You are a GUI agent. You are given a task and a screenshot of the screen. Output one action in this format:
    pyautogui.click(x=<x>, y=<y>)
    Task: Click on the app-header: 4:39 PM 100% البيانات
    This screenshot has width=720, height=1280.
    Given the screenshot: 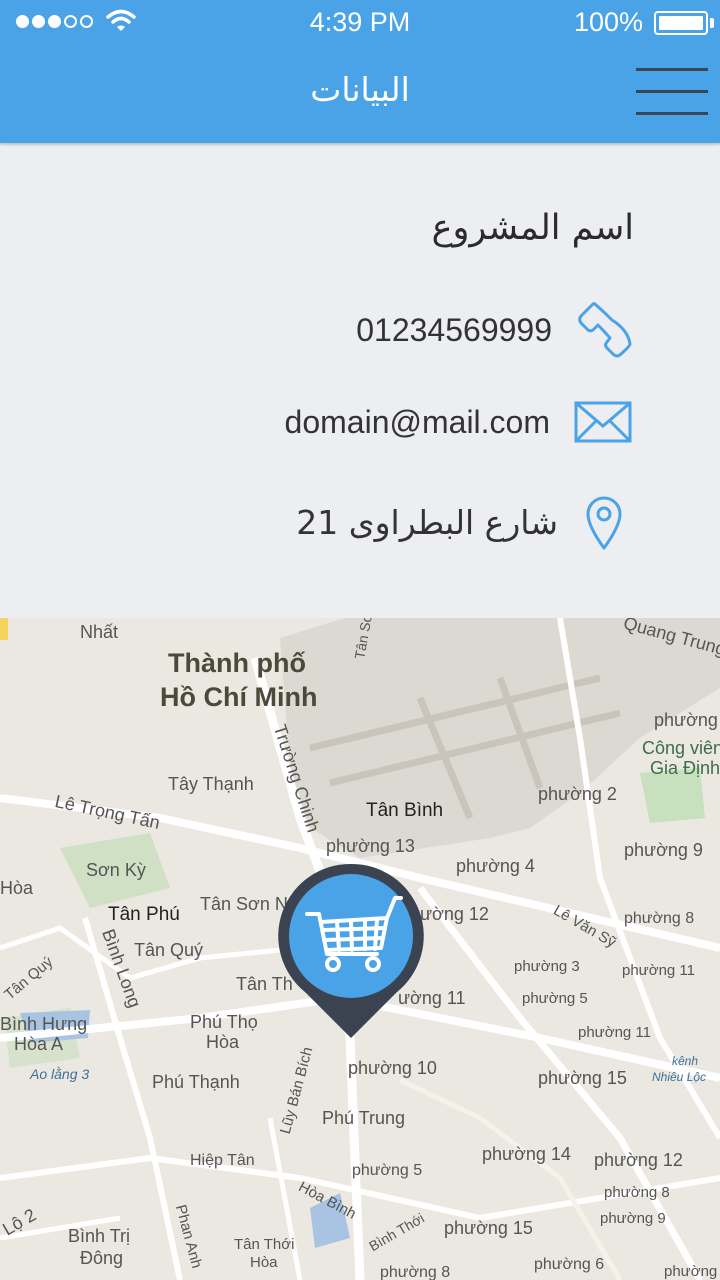 What is the action you would take?
    pyautogui.click(x=360, y=71)
    